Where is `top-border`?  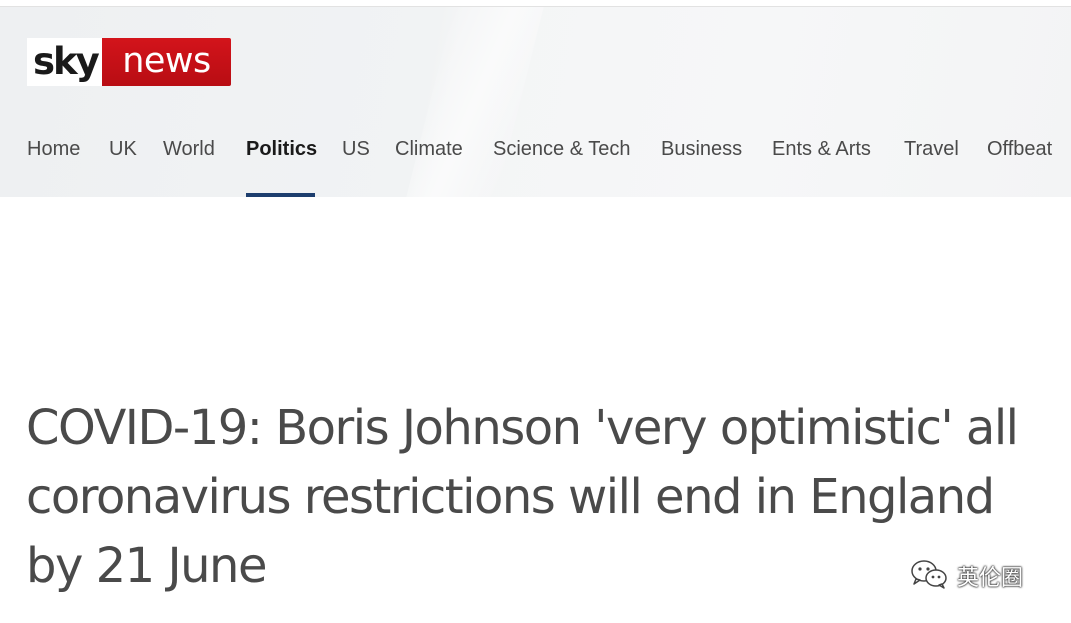 top-border is located at coordinates (535, 3).